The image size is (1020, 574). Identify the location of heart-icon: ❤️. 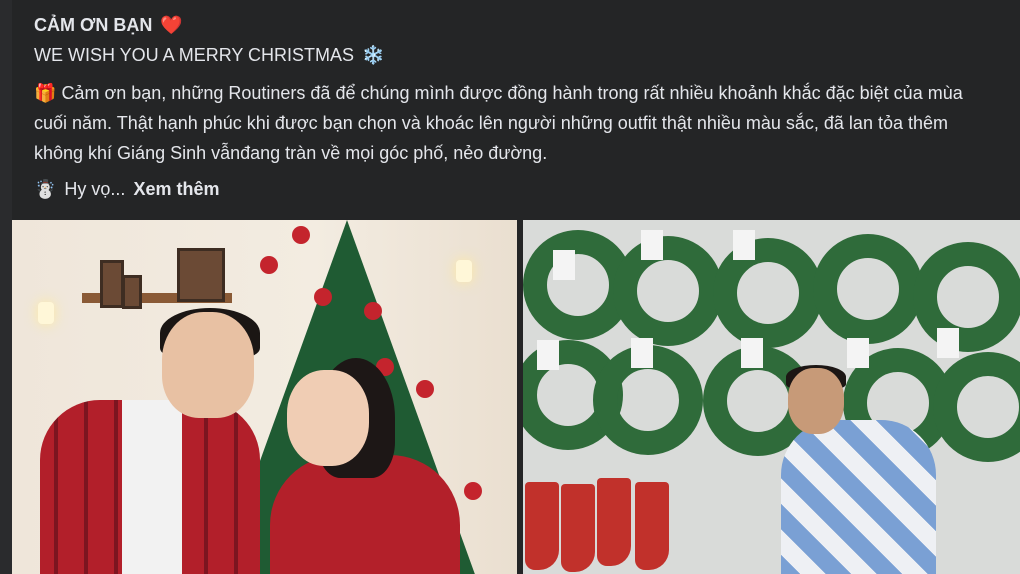
(171, 25).